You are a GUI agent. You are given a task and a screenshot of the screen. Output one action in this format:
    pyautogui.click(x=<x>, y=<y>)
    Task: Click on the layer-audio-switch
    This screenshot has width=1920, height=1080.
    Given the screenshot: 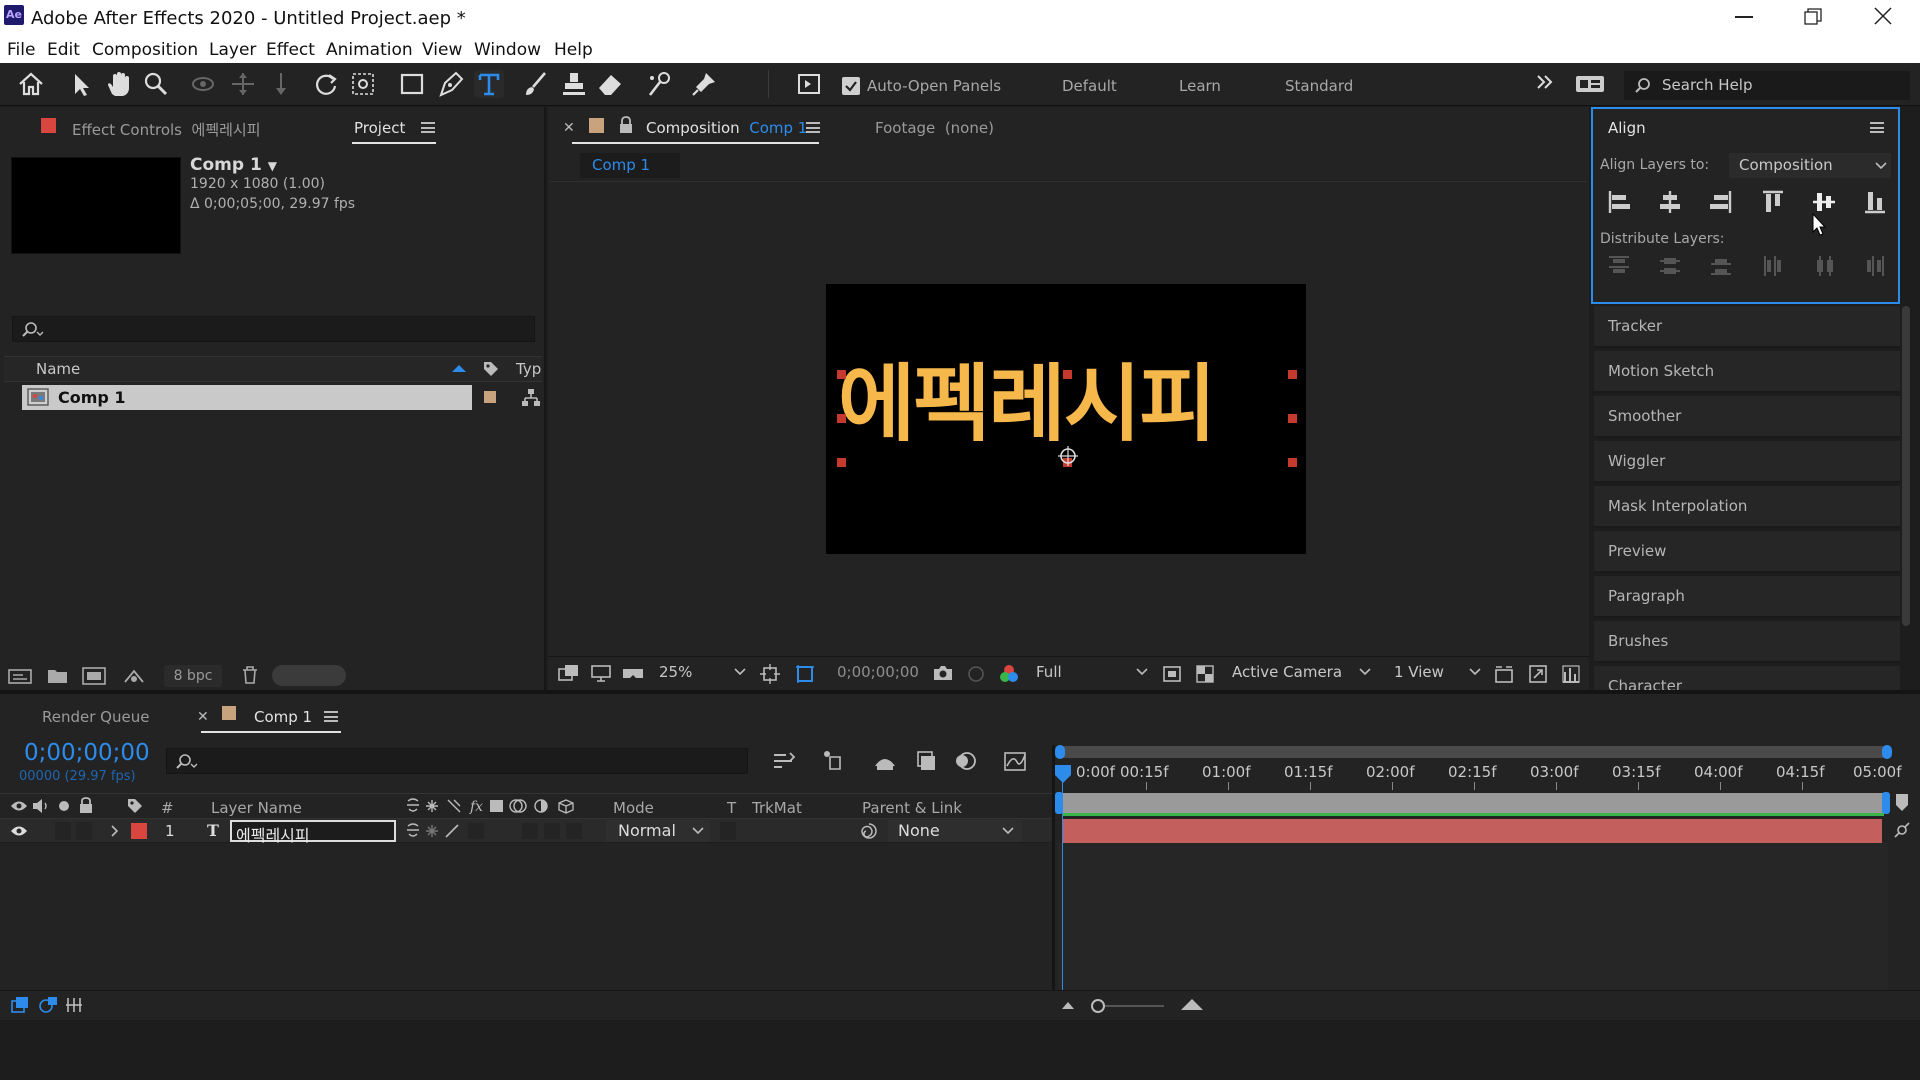 What is the action you would take?
    pyautogui.click(x=63, y=831)
    